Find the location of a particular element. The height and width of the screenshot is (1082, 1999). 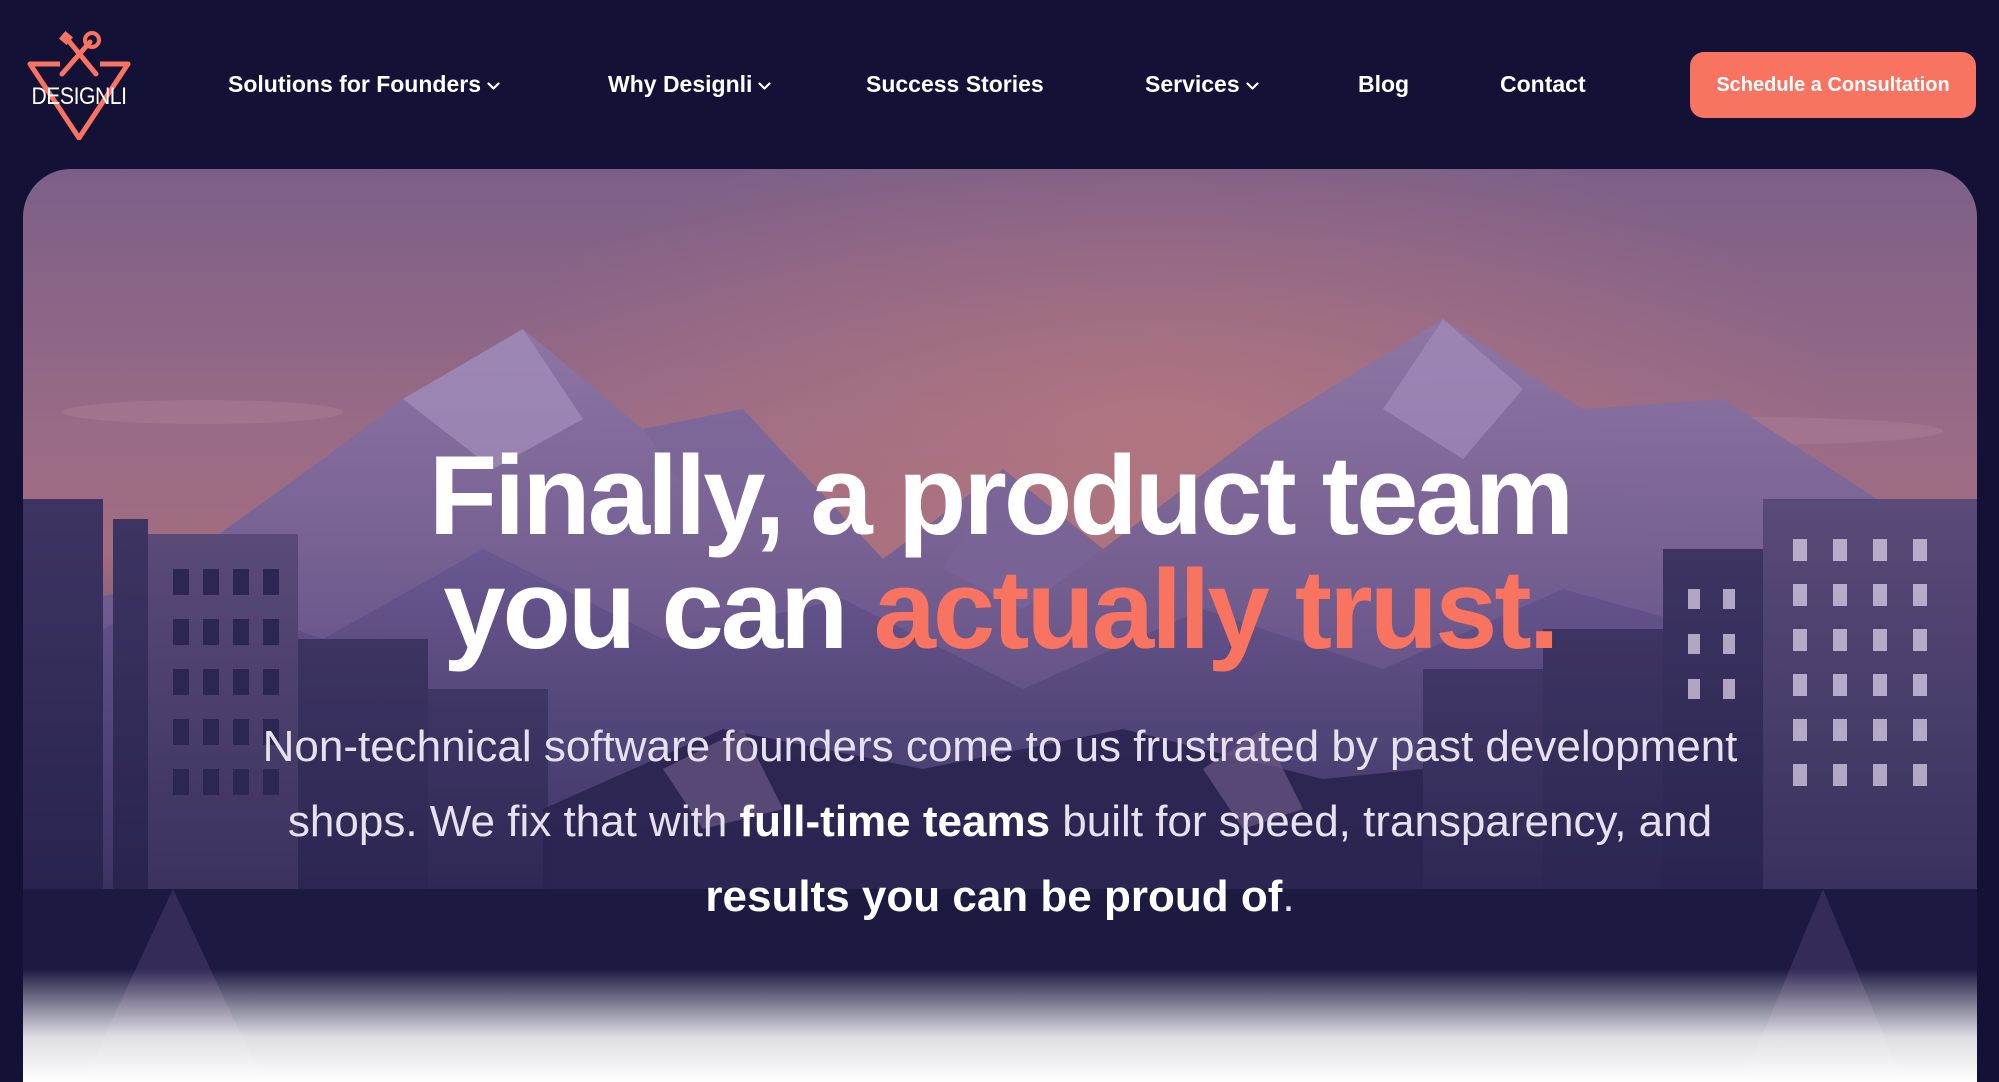

nav-label: Blog is located at coordinates (1384, 84).